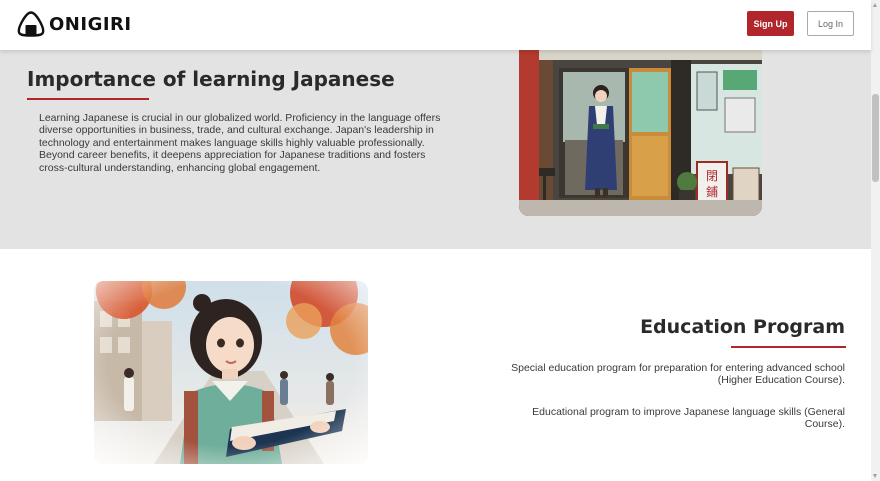  I want to click on page-scrollbar, so click(875, 240).